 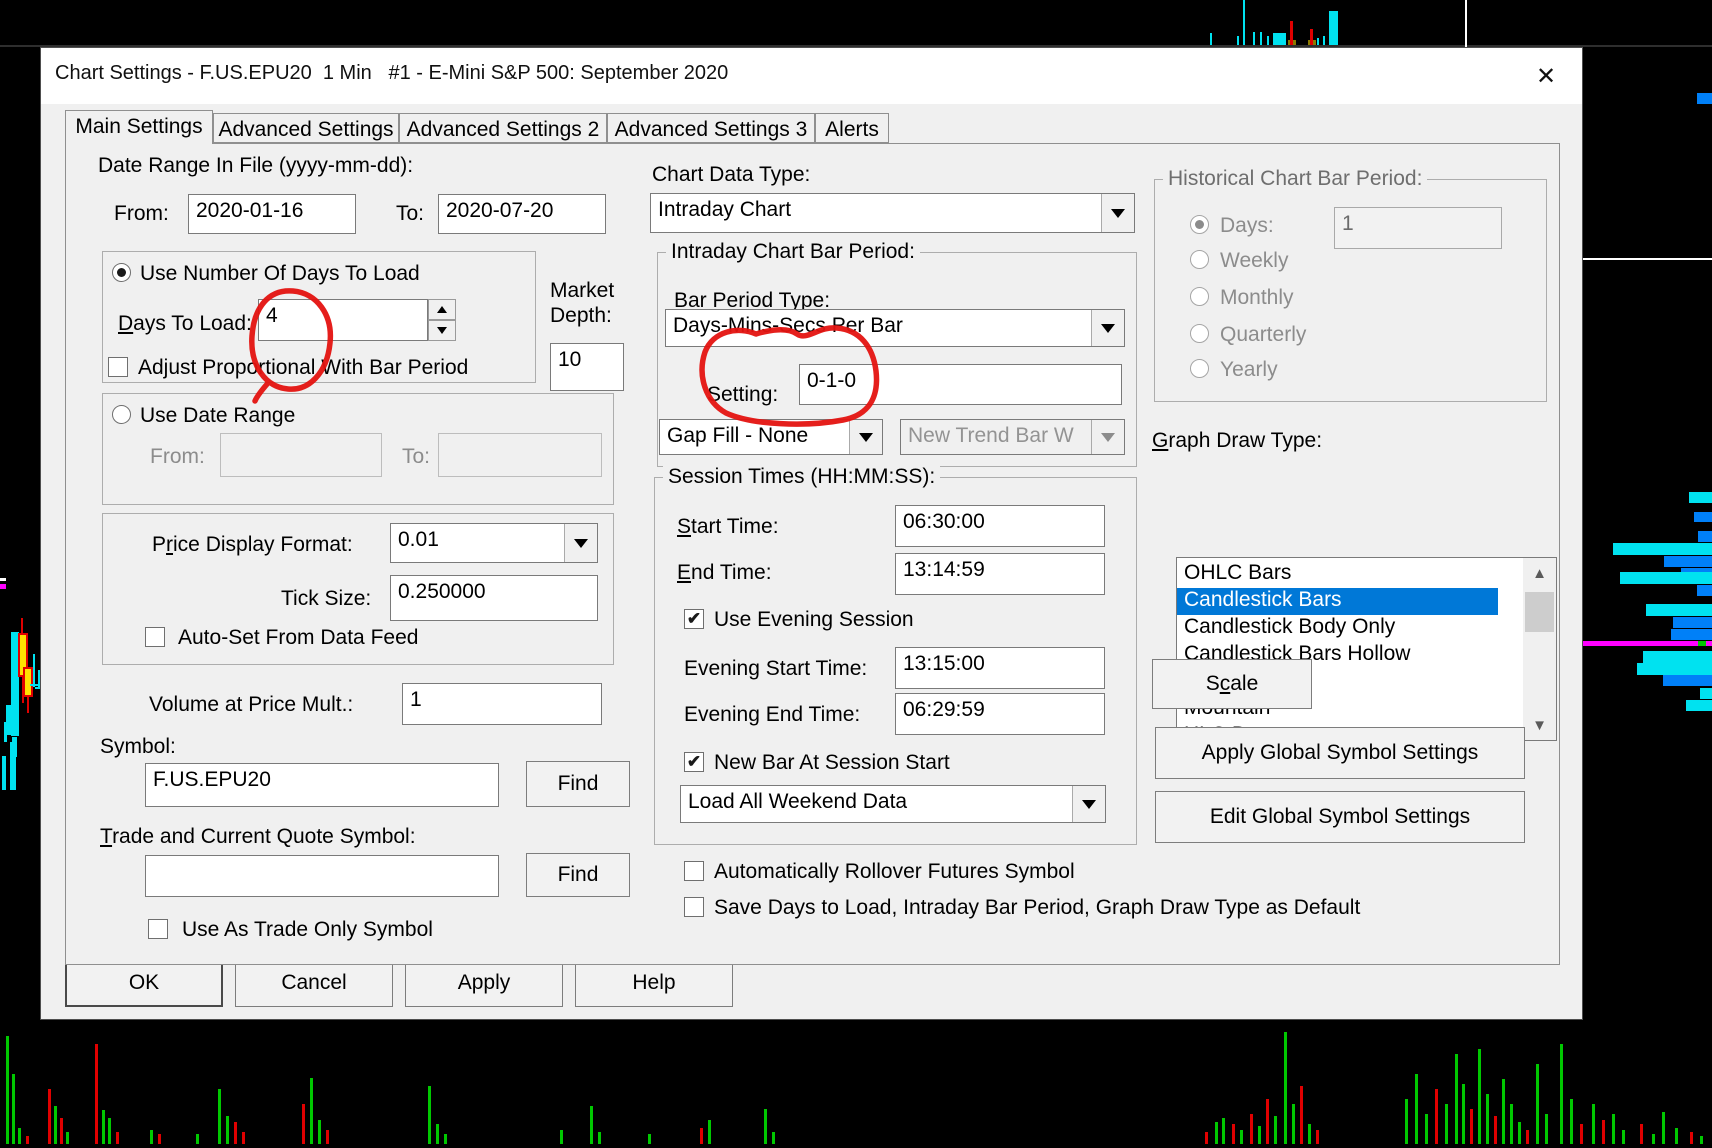 I want to click on days-to-load-input: 4, so click(x=343, y=320).